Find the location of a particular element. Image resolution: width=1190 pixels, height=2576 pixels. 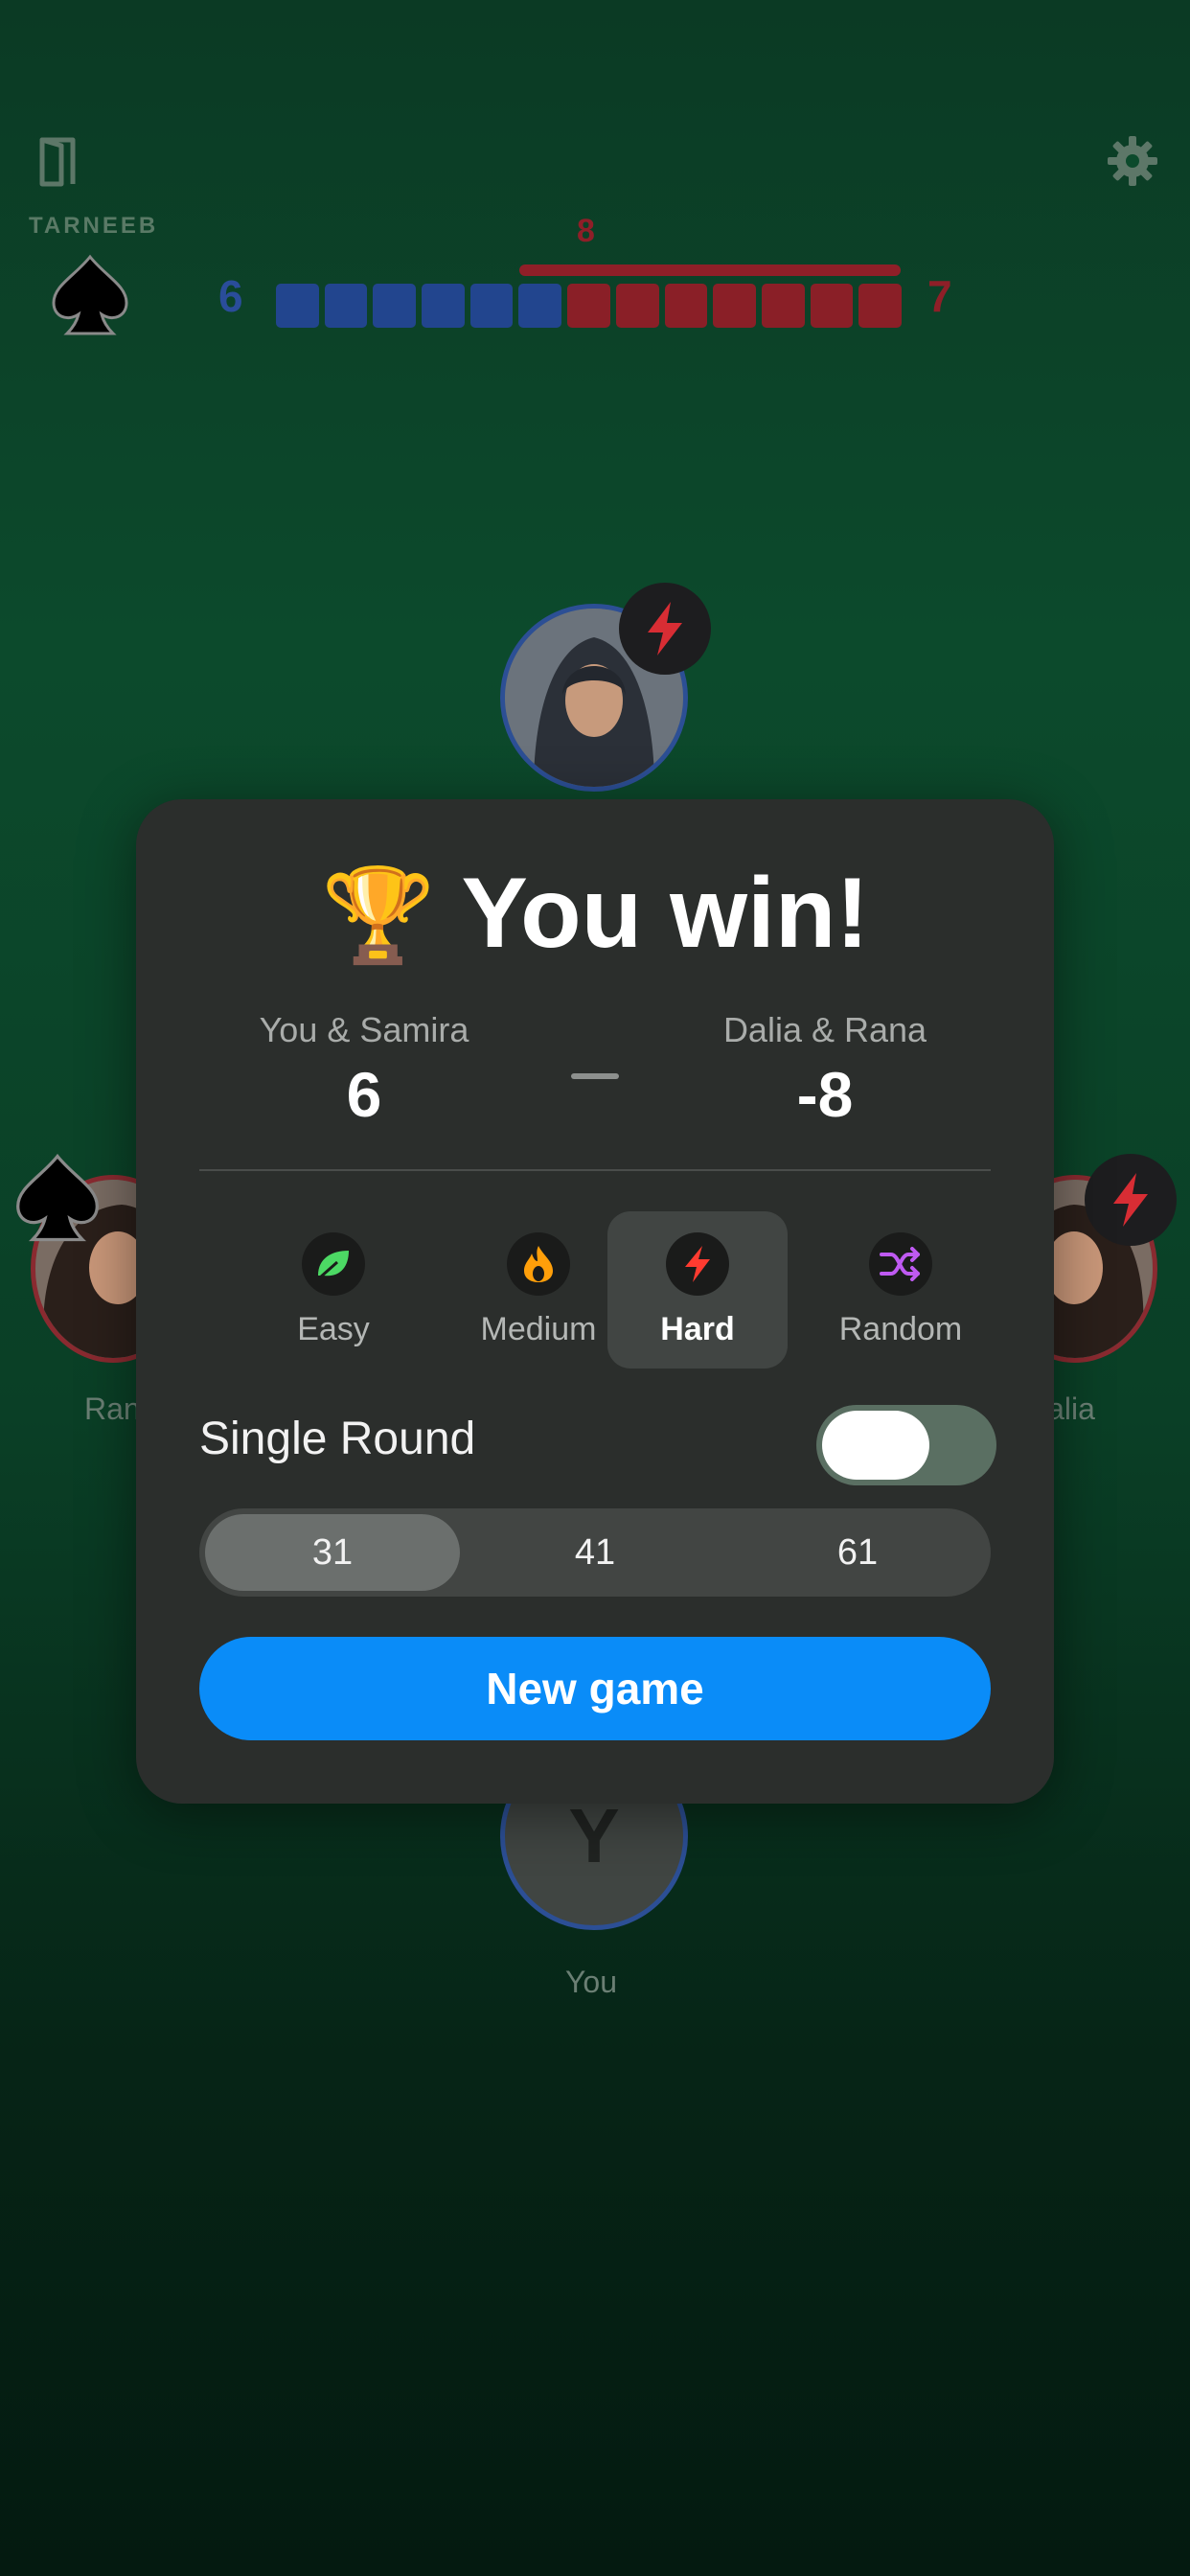

difficulty-hard: Hard is located at coordinates (698, 1289).